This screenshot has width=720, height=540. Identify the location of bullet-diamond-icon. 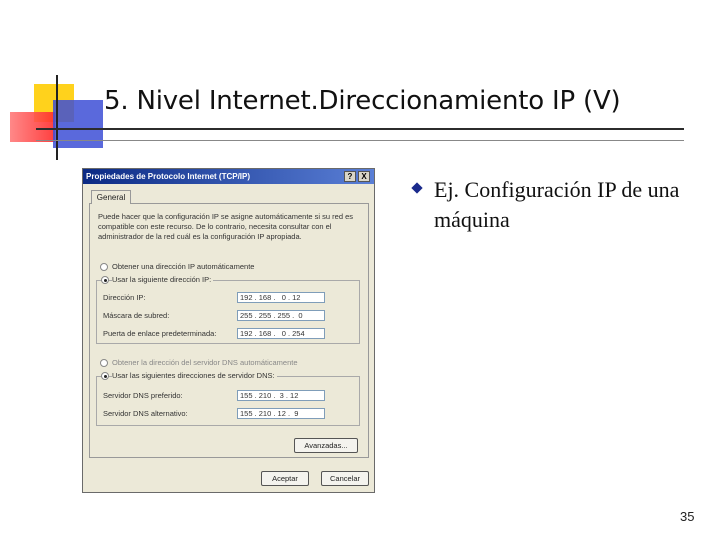
(417, 188).